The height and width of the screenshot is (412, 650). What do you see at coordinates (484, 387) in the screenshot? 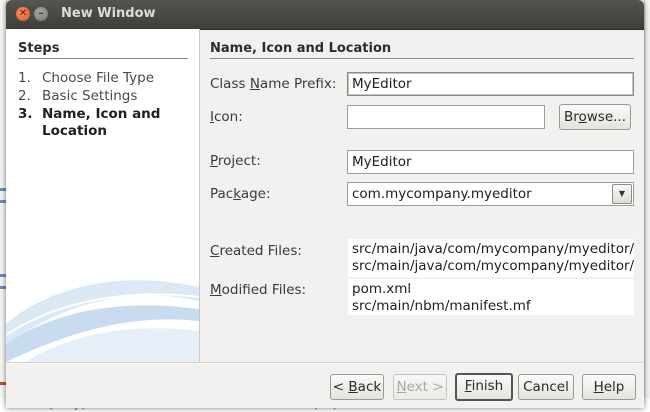
I see `finish-button: Finish` at bounding box center [484, 387].